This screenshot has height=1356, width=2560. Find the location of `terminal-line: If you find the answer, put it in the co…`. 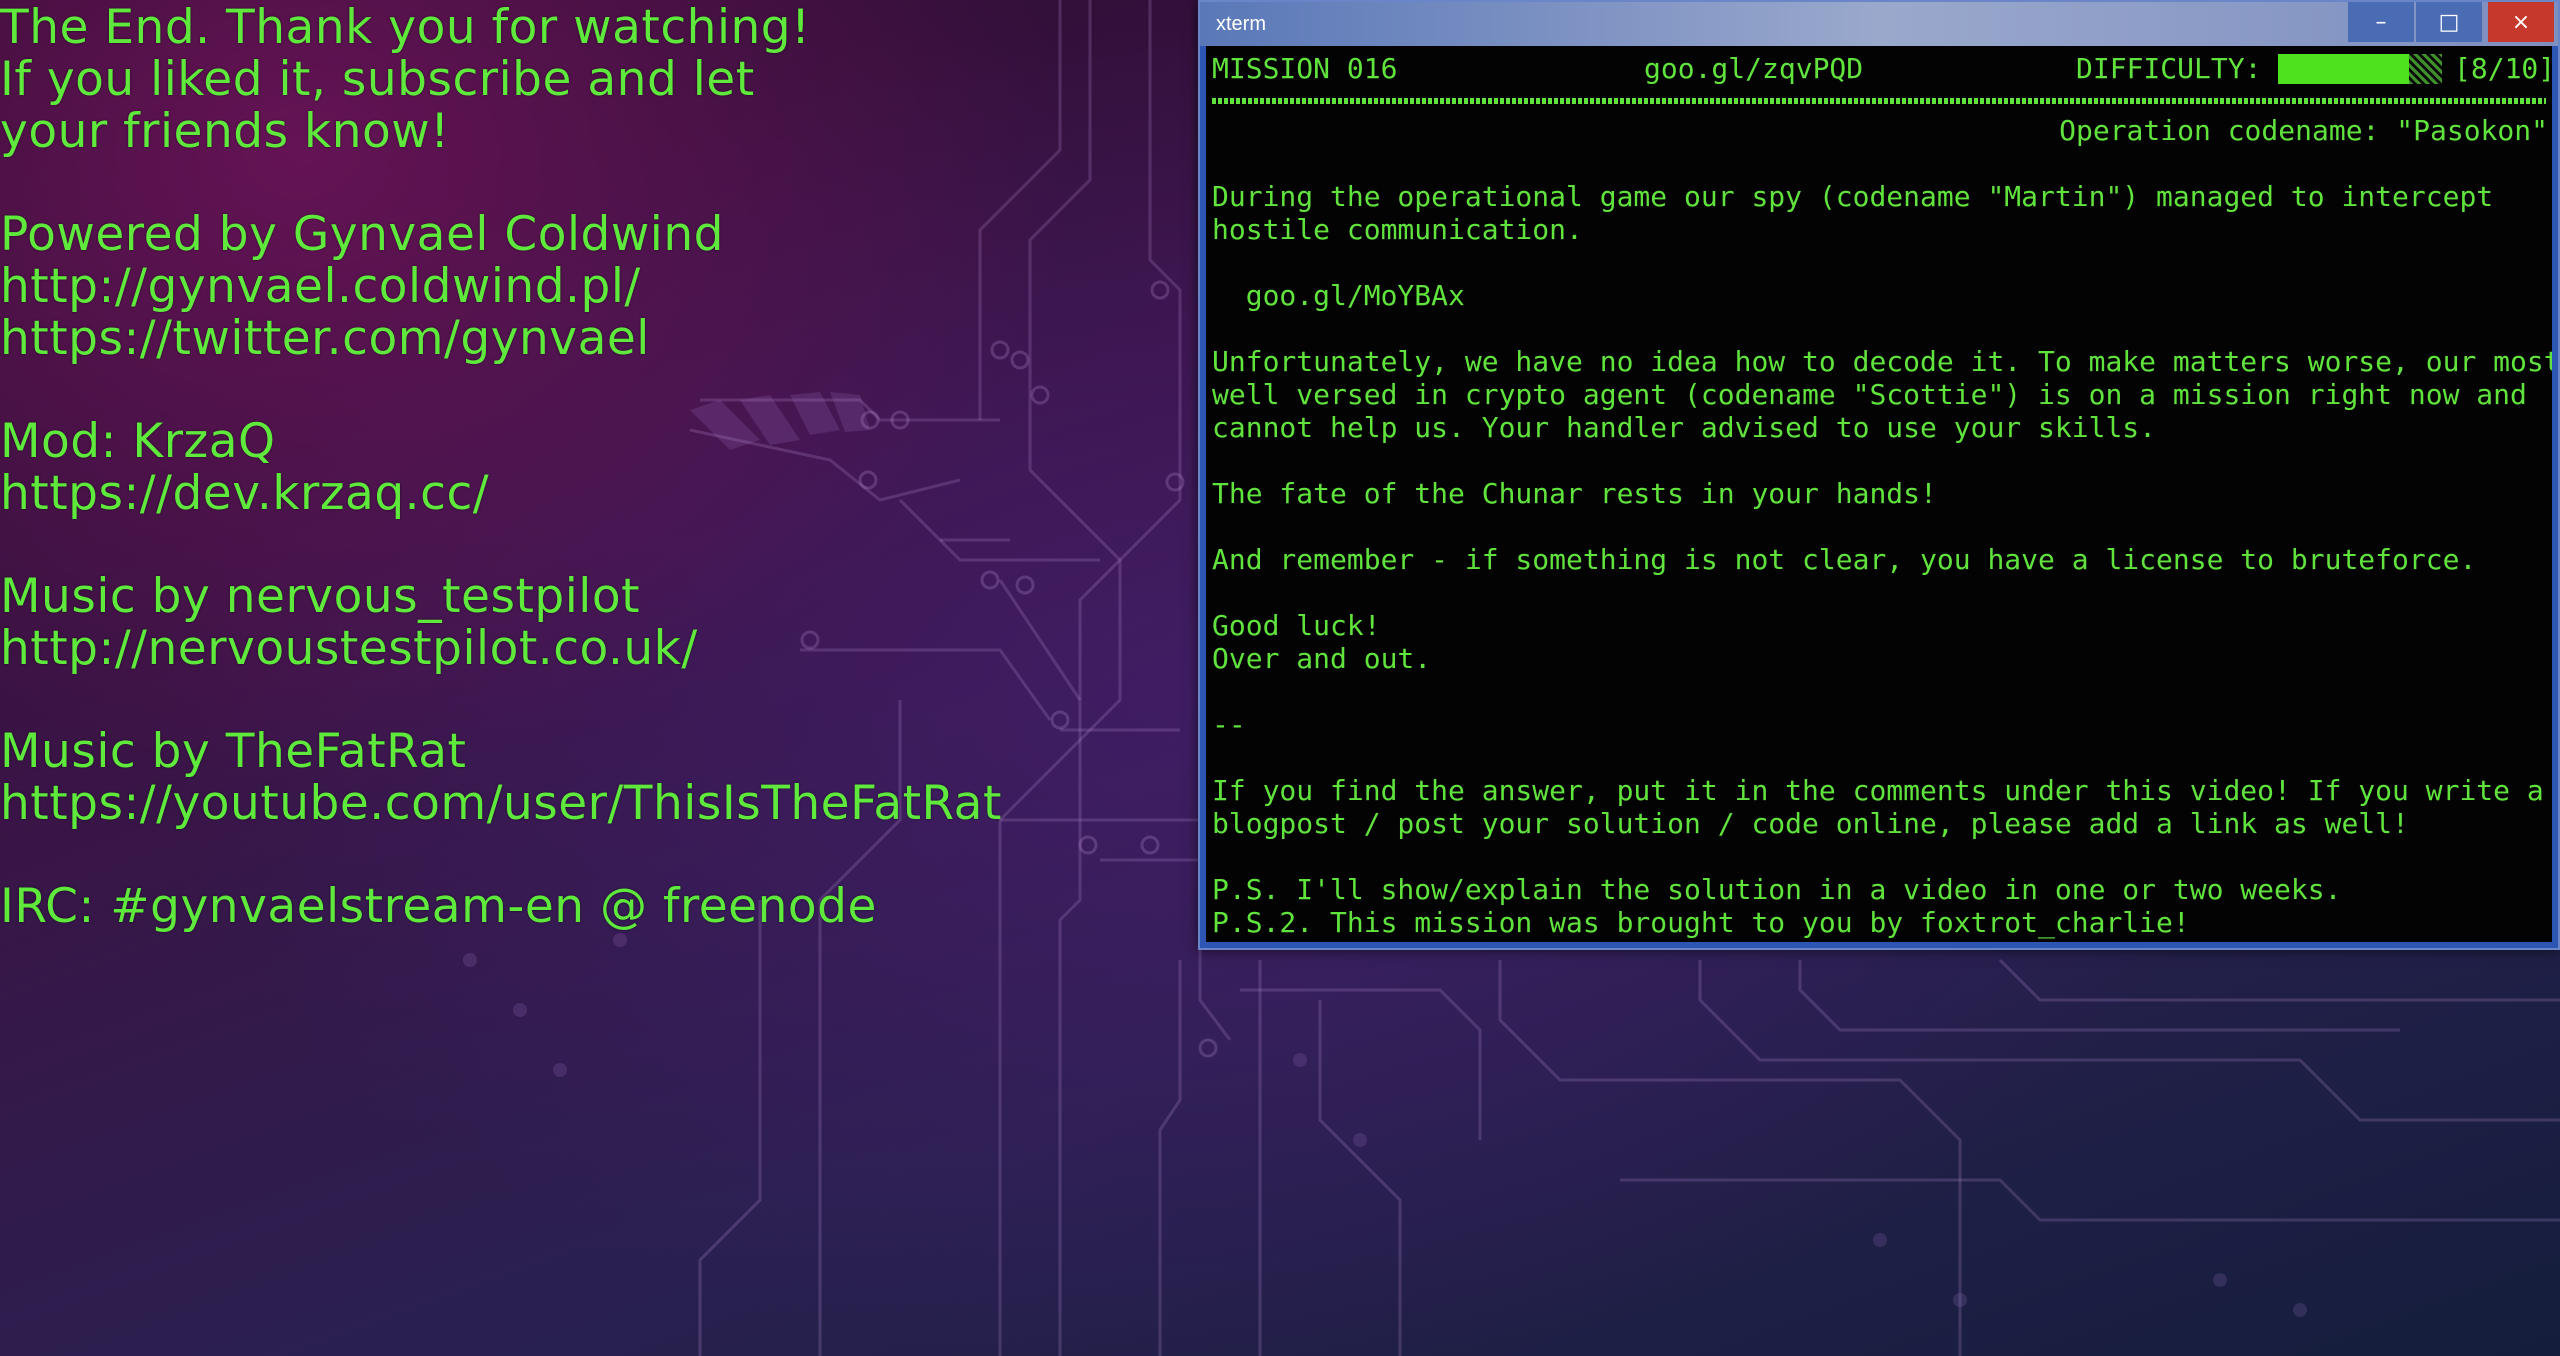

terminal-line: If you find the answer, put it in the co… is located at coordinates (1878, 790).